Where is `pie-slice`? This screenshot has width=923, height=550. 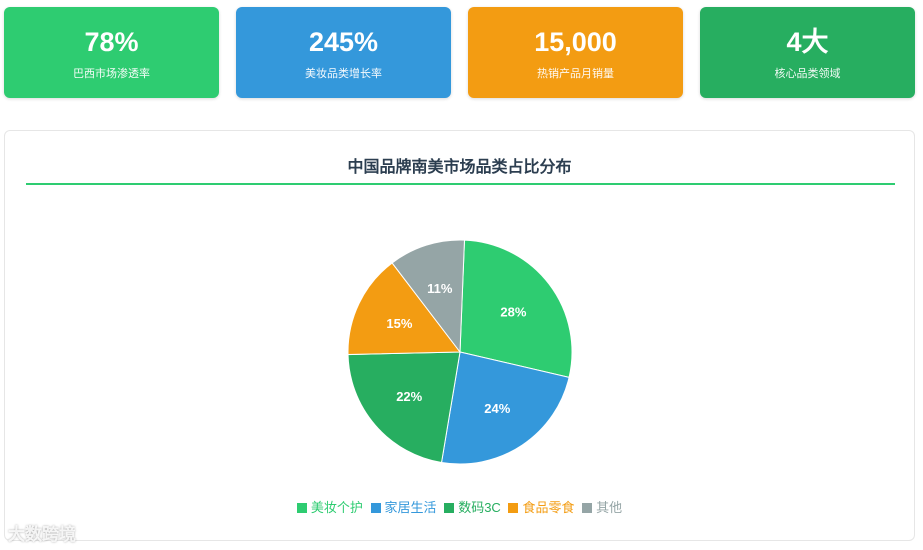
pie-slice is located at coordinates (404, 407).